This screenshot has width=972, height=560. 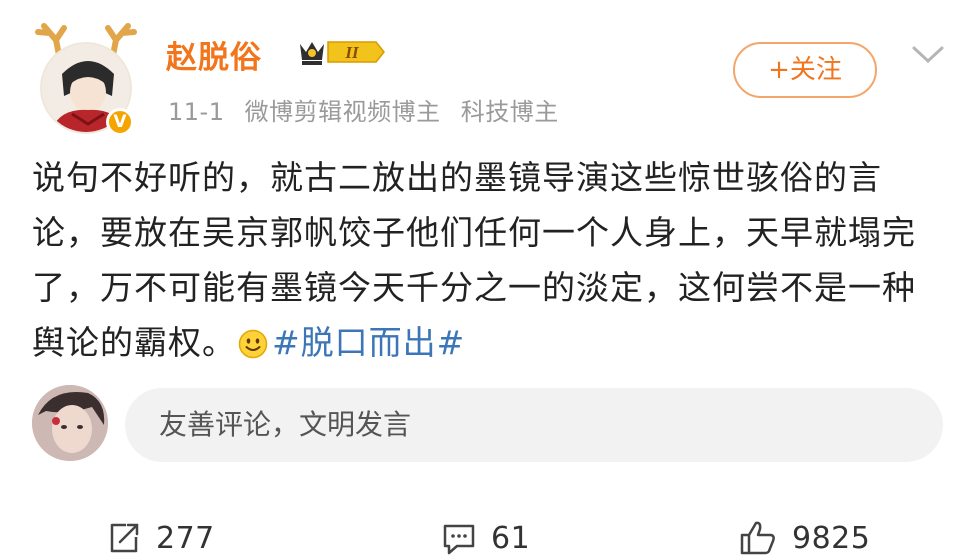 What do you see at coordinates (485, 538) in the screenshot?
I see `comment-button: 61` at bounding box center [485, 538].